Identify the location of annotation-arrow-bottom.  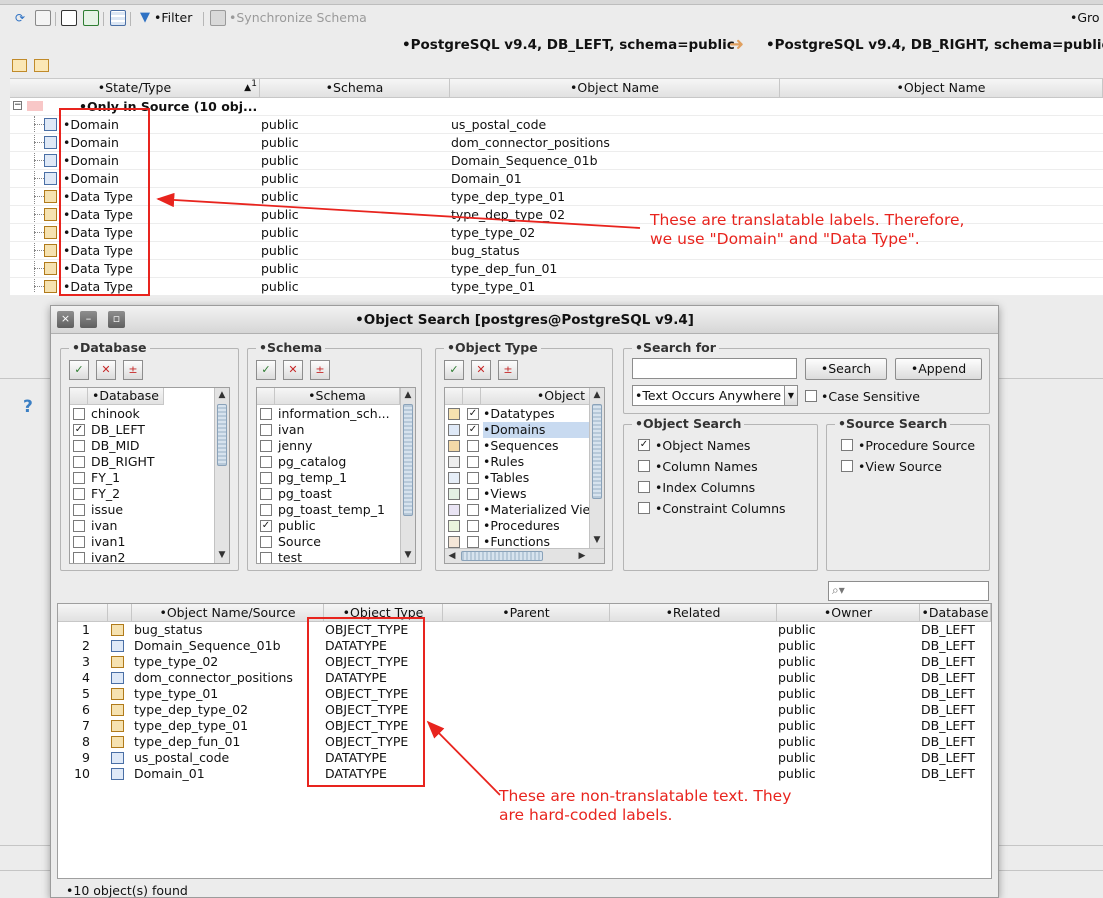
(463, 758).